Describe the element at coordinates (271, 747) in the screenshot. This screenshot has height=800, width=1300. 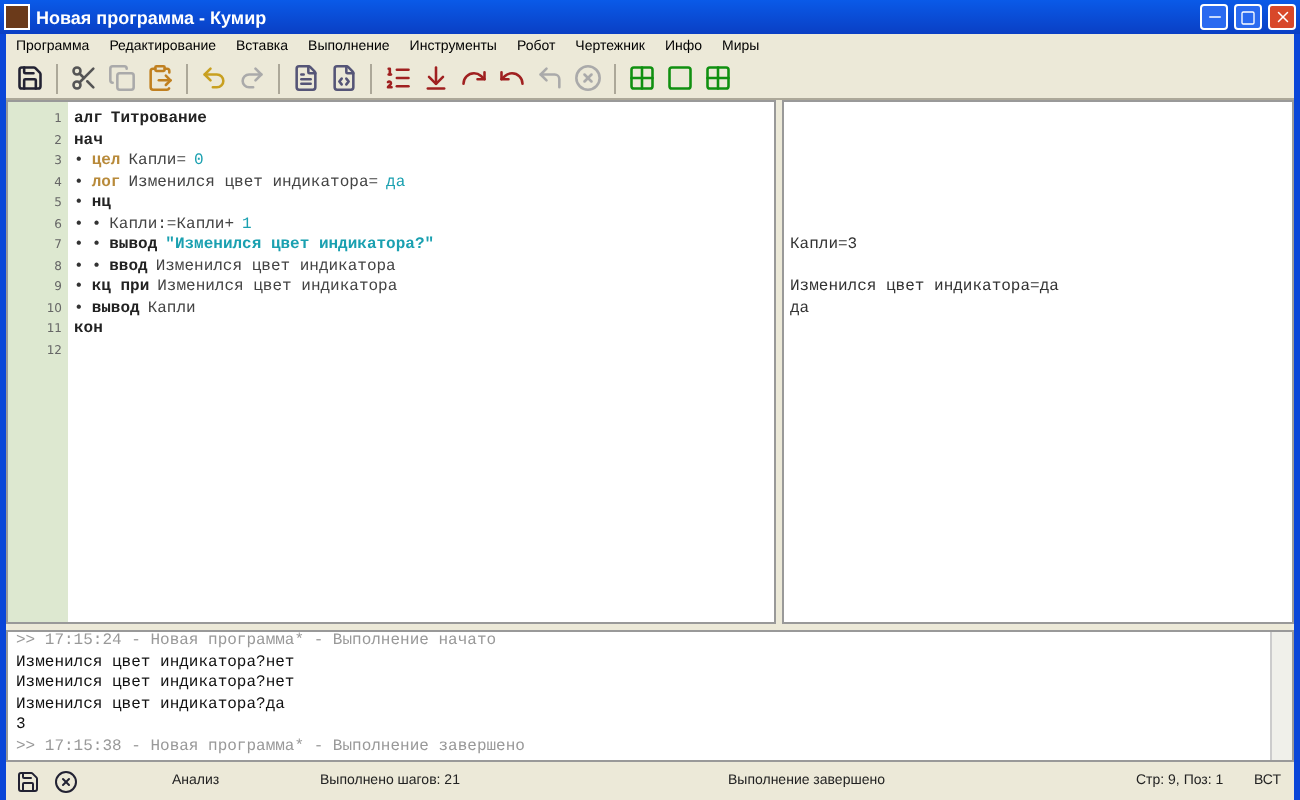
I see `log-line: >> 17:15:38 - Новая программа* - Выполнение завершено` at that location.